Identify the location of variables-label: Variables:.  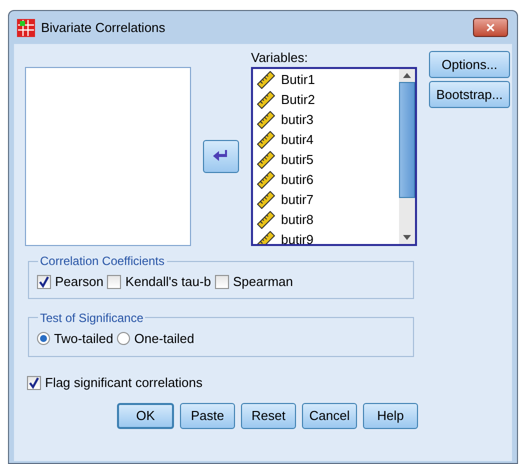
(280, 58).